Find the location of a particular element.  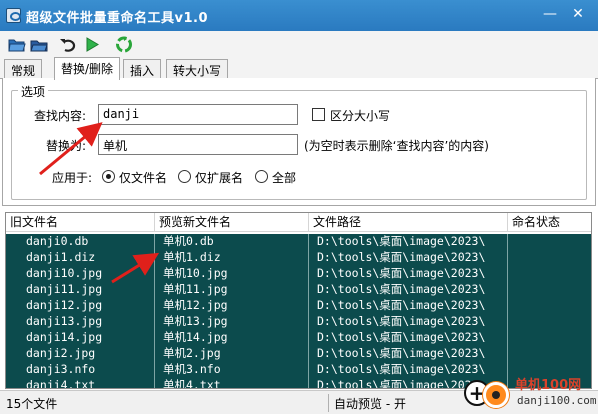

watermark-text: 单机100网 is located at coordinates (548, 385).